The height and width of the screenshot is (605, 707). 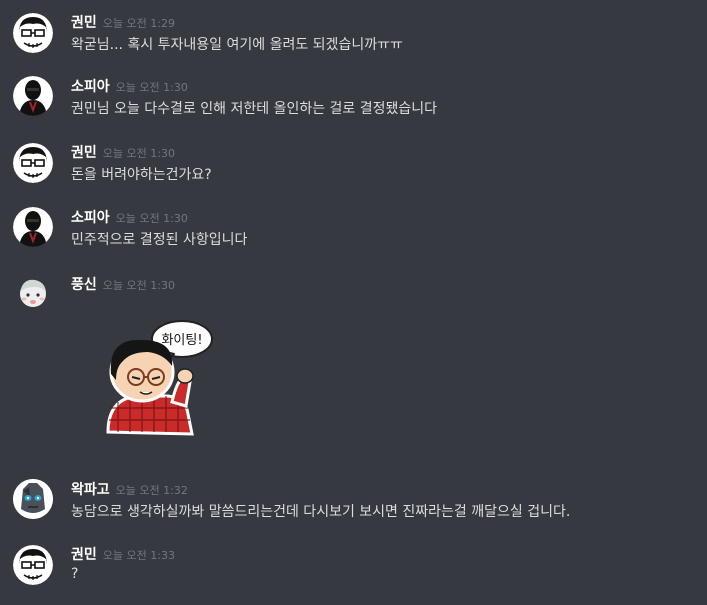 I want to click on message-header: 풍신 오늘 오전 1:30, so click(x=123, y=284).